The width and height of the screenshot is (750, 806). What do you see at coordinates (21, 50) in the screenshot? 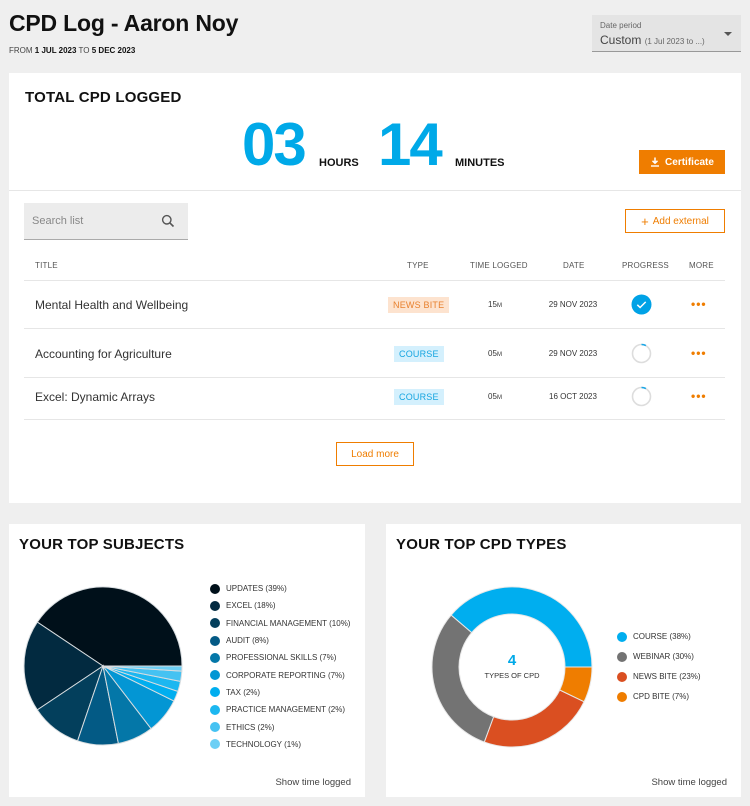
I see `range-from-label: FROM` at bounding box center [21, 50].